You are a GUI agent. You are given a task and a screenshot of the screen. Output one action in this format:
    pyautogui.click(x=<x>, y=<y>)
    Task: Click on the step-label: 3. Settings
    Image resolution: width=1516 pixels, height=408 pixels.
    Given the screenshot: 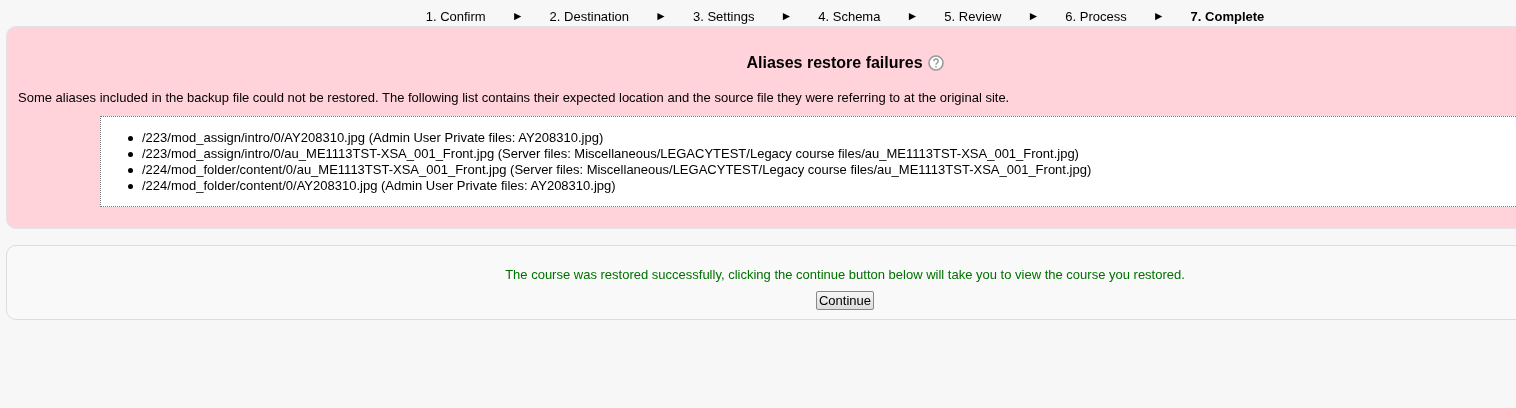 What is the action you would take?
    pyautogui.click(x=723, y=17)
    